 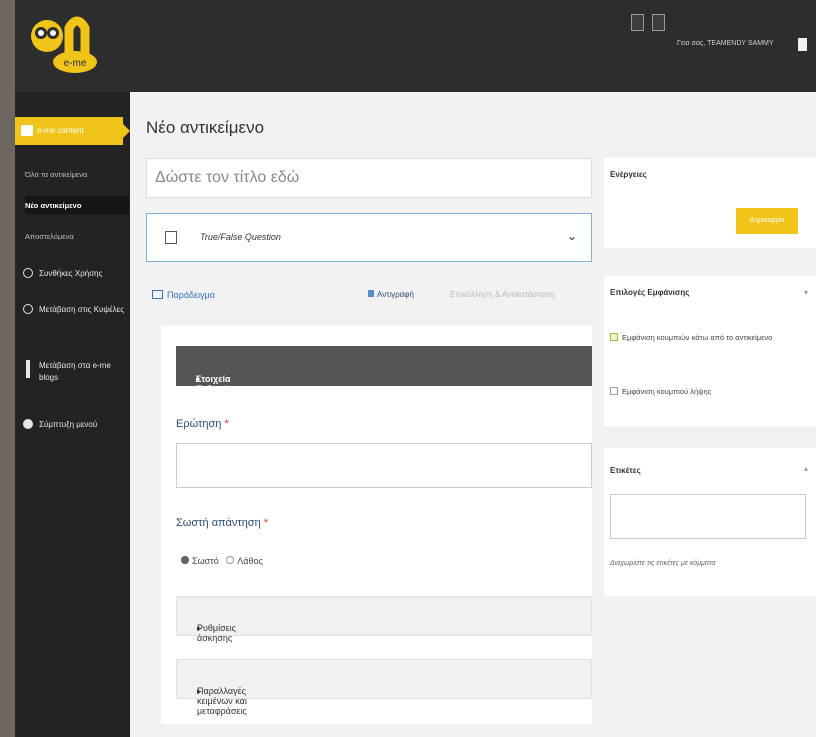 I want to click on content-type-icon, so click(x=171, y=237).